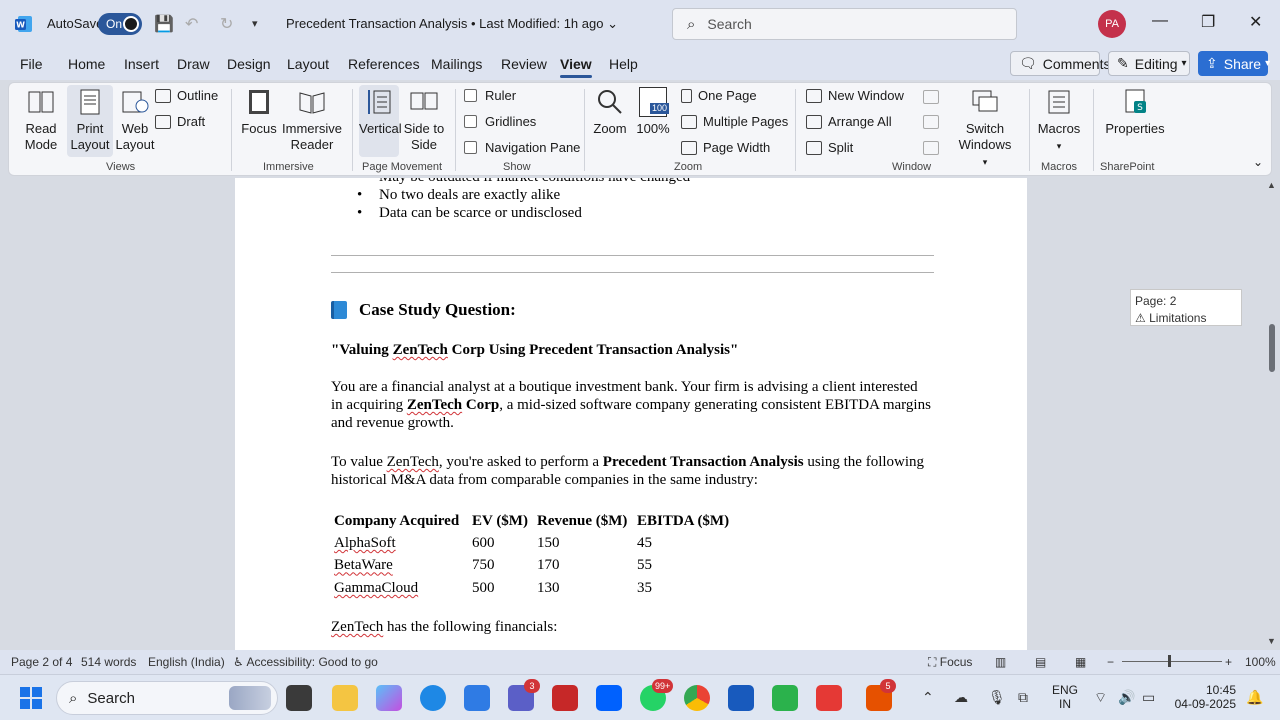 This screenshot has height=720, width=1280. Describe the element at coordinates (1100, 698) in the screenshot. I see `wifi-icon: ⌔` at that location.